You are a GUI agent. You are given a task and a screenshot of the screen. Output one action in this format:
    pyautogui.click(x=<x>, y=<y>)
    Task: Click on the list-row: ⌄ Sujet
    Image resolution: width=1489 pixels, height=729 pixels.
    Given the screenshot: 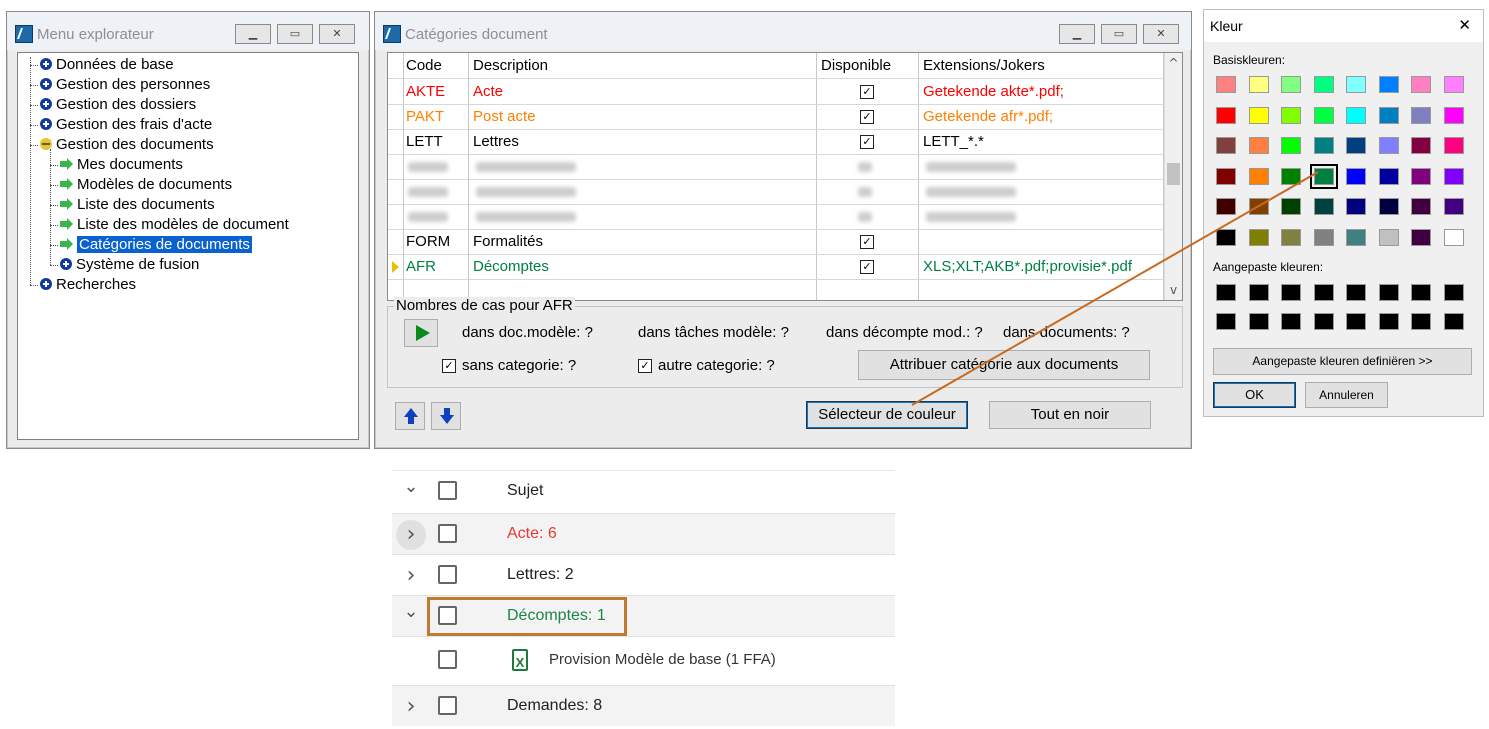 What is the action you would take?
    pyautogui.click(x=643, y=492)
    